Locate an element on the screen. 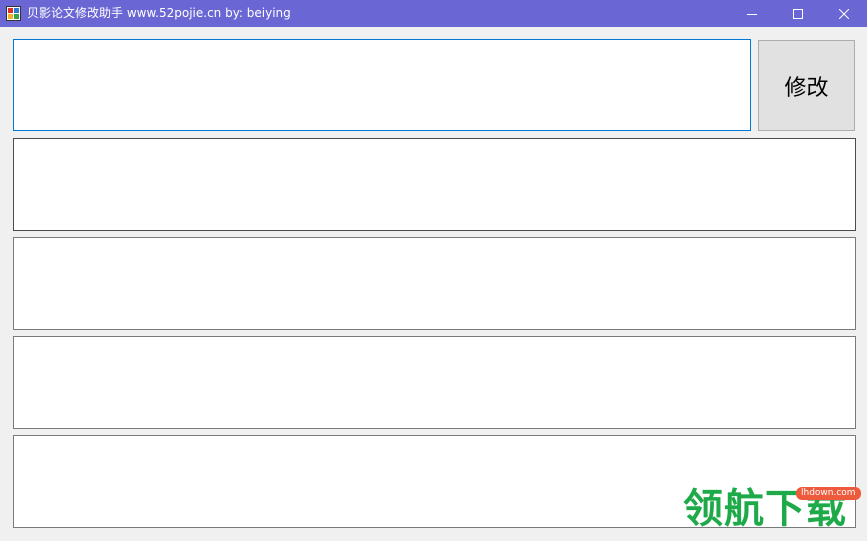 Image resolution: width=867 pixels, height=541 pixels. watermark-badge: lhdown.com is located at coordinates (828, 493).